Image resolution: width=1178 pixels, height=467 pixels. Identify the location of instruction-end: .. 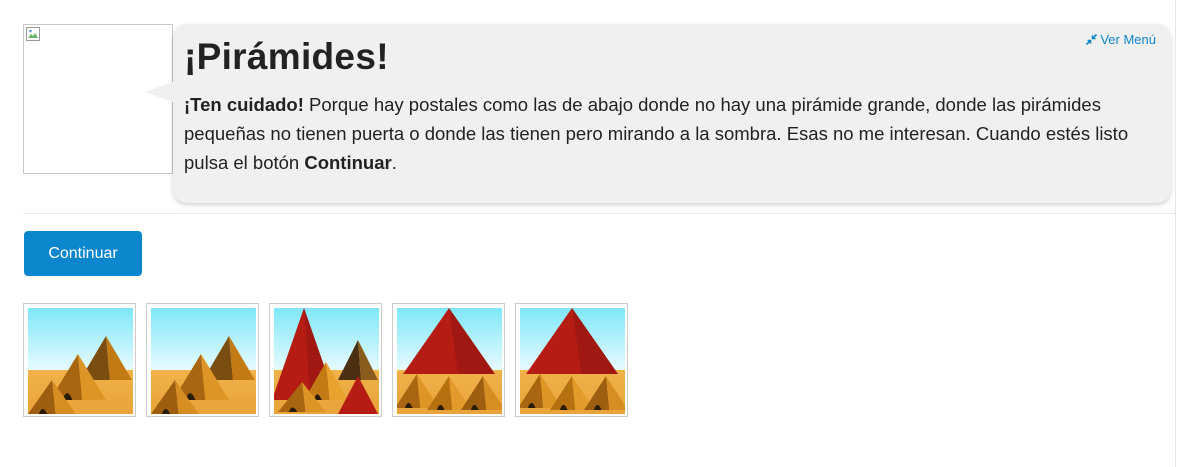
(394, 162).